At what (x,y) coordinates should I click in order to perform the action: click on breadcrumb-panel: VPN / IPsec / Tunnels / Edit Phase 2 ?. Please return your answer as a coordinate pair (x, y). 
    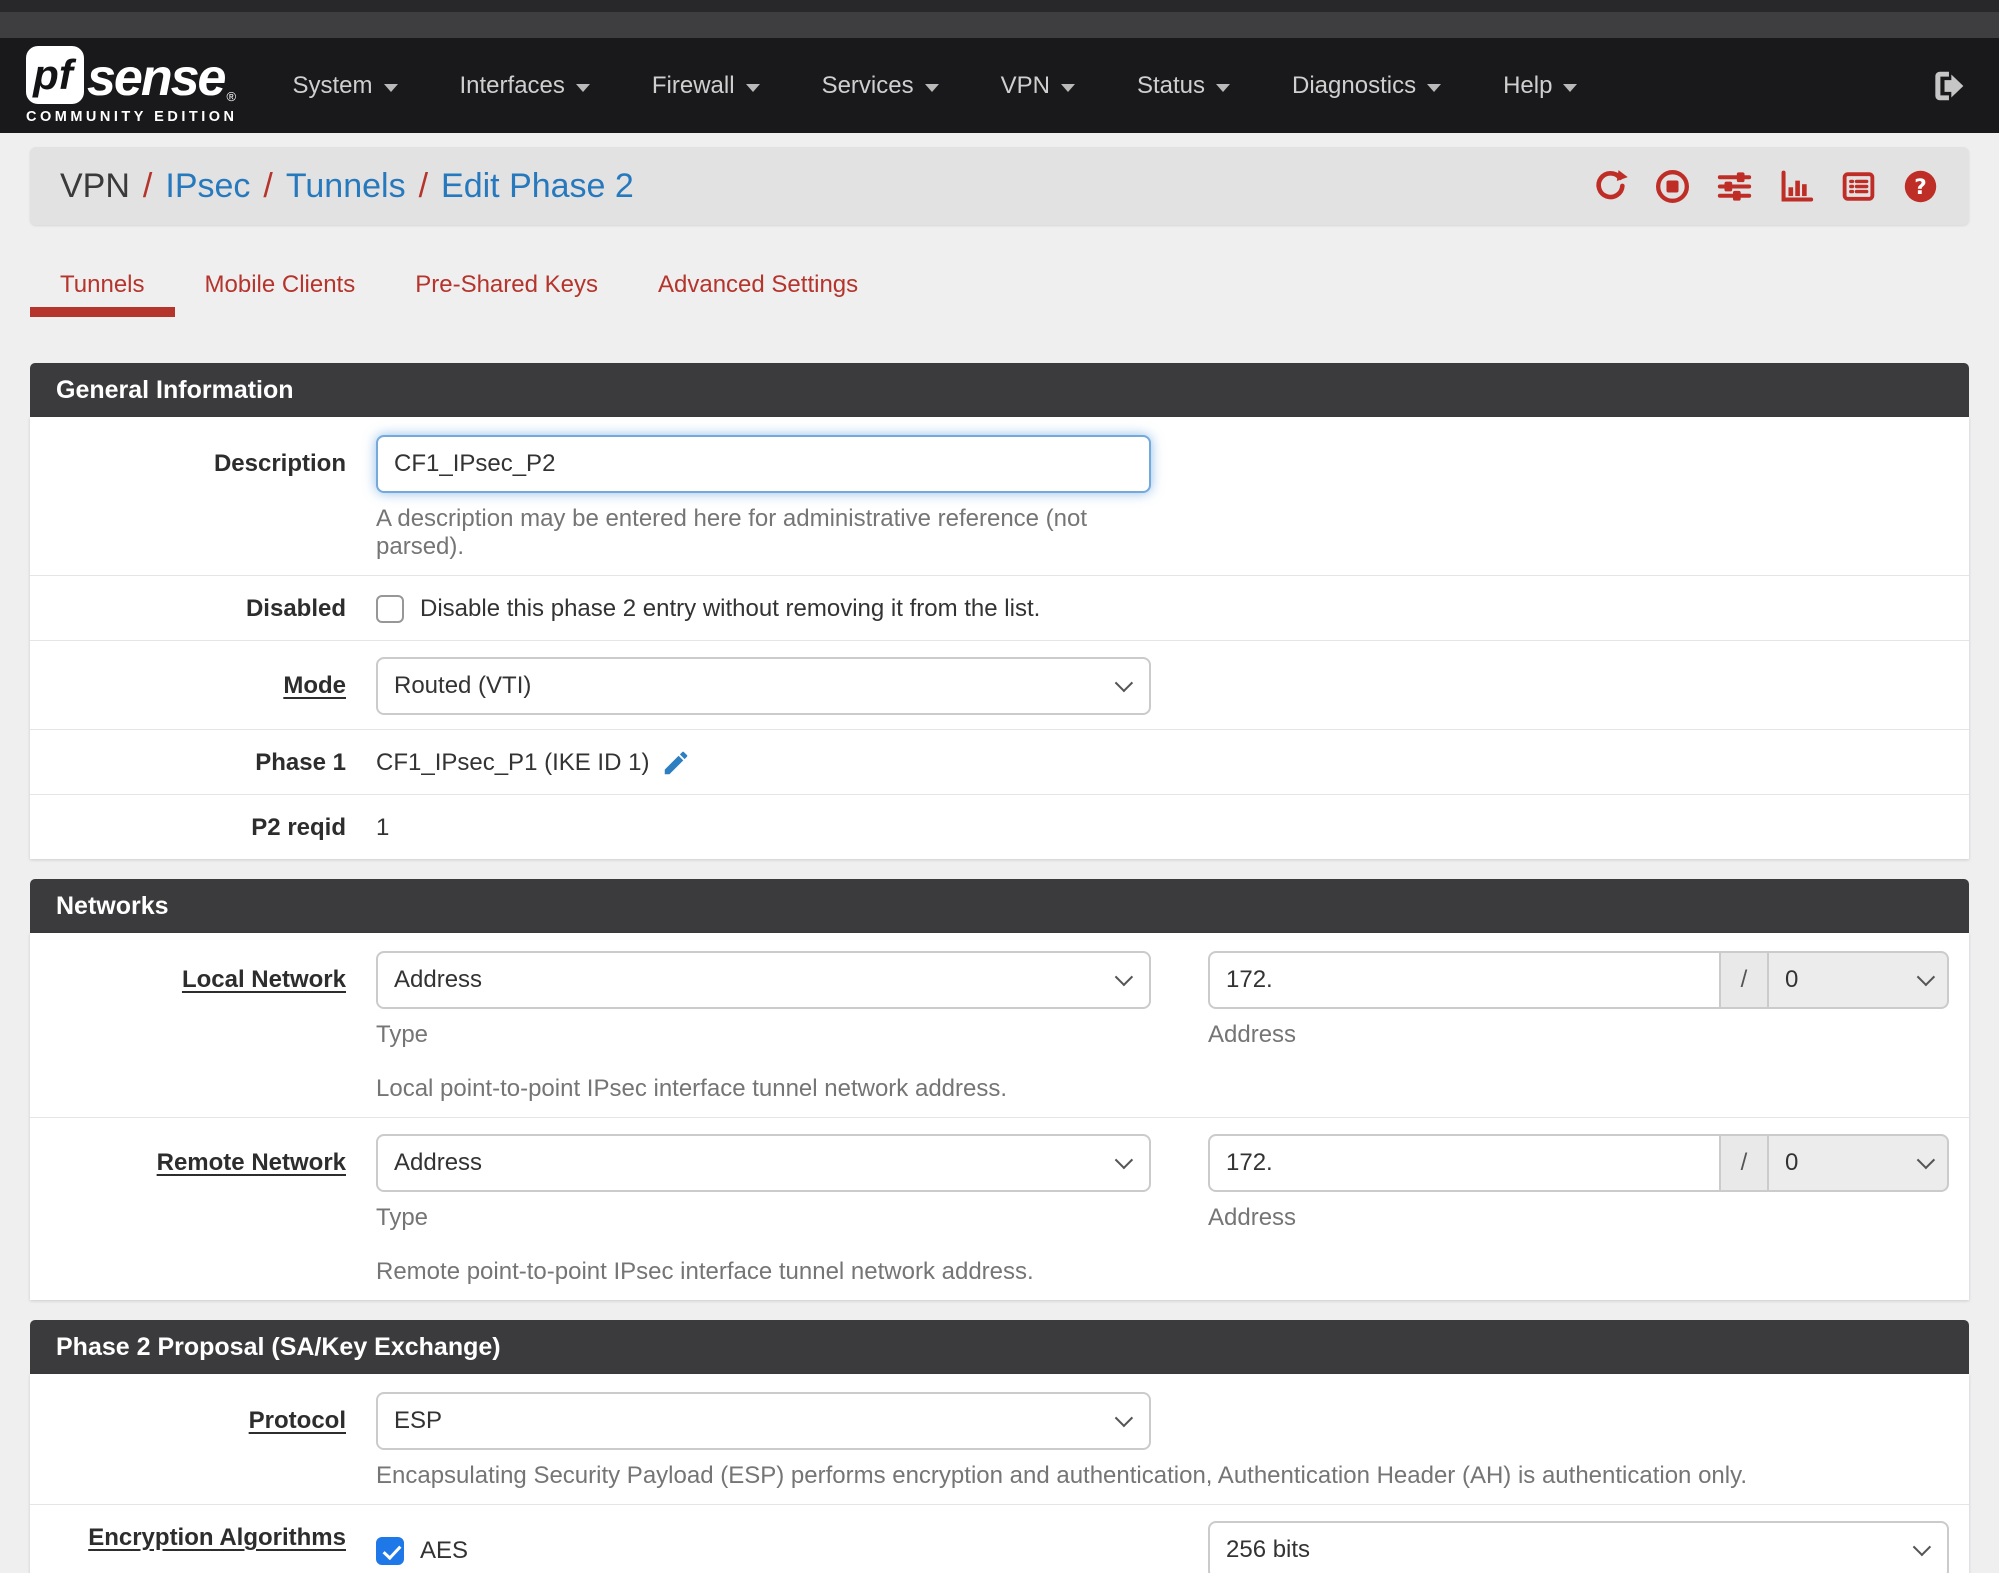
    Looking at the image, I should click on (999, 186).